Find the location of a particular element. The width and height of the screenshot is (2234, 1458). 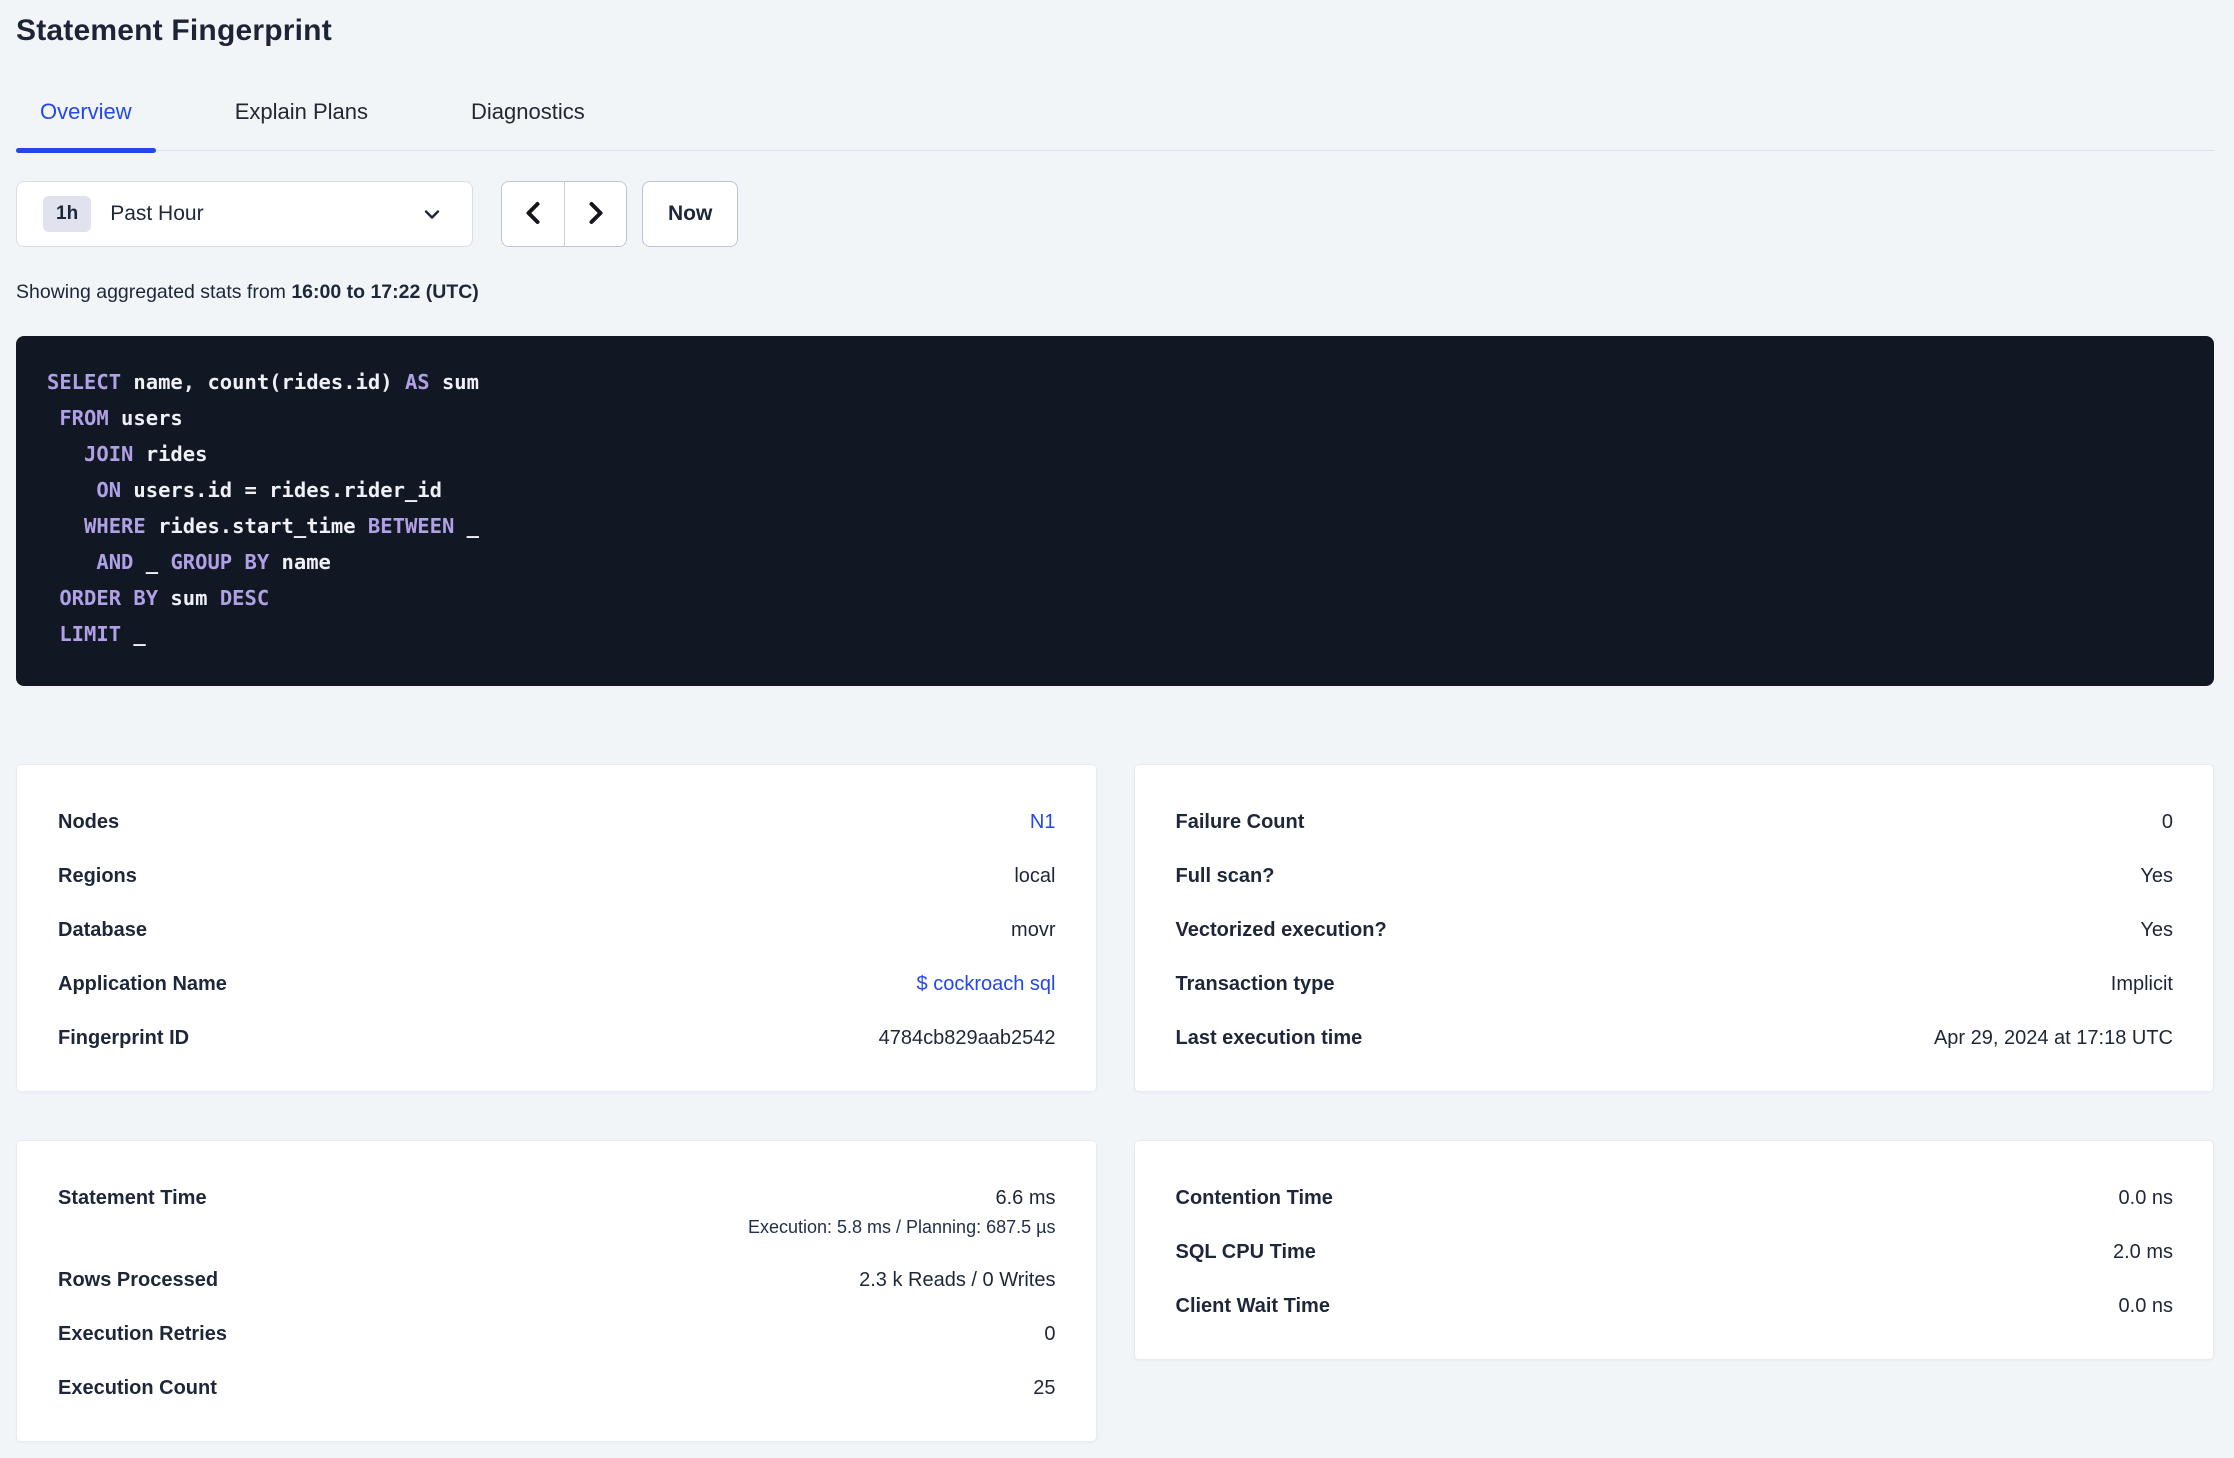

stat-label: Execution Retries is located at coordinates (142, 1334).